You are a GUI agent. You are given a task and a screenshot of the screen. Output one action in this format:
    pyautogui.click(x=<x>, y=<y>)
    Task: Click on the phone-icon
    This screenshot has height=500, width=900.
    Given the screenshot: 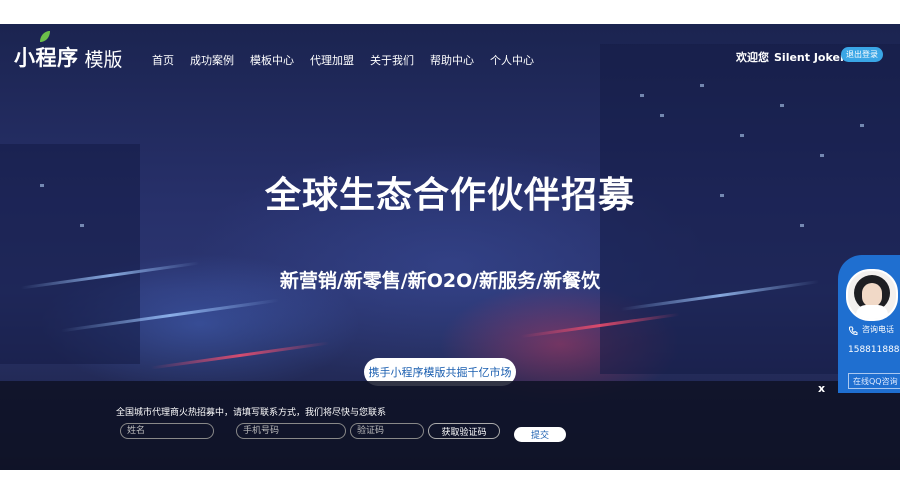 What is the action you would take?
    pyautogui.click(x=853, y=331)
    